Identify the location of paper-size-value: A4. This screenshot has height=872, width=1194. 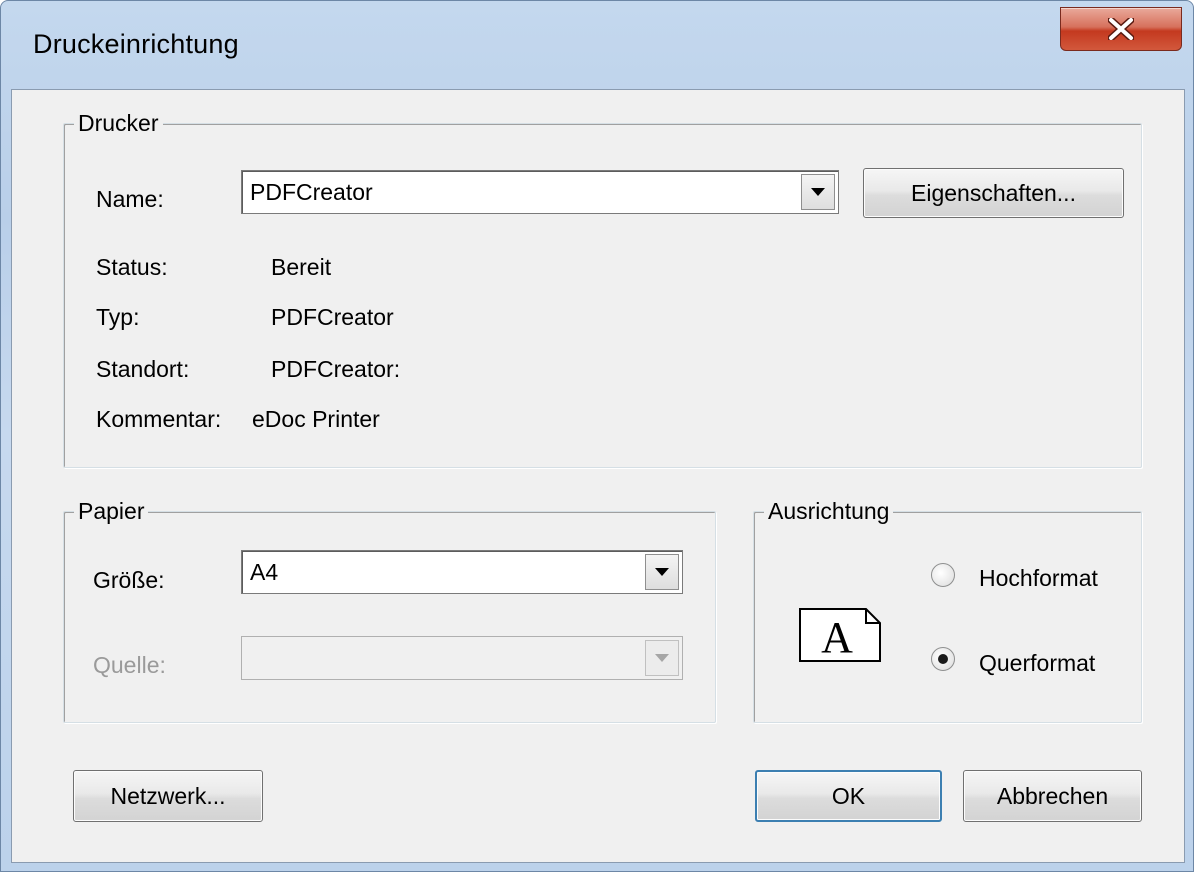
(264, 572).